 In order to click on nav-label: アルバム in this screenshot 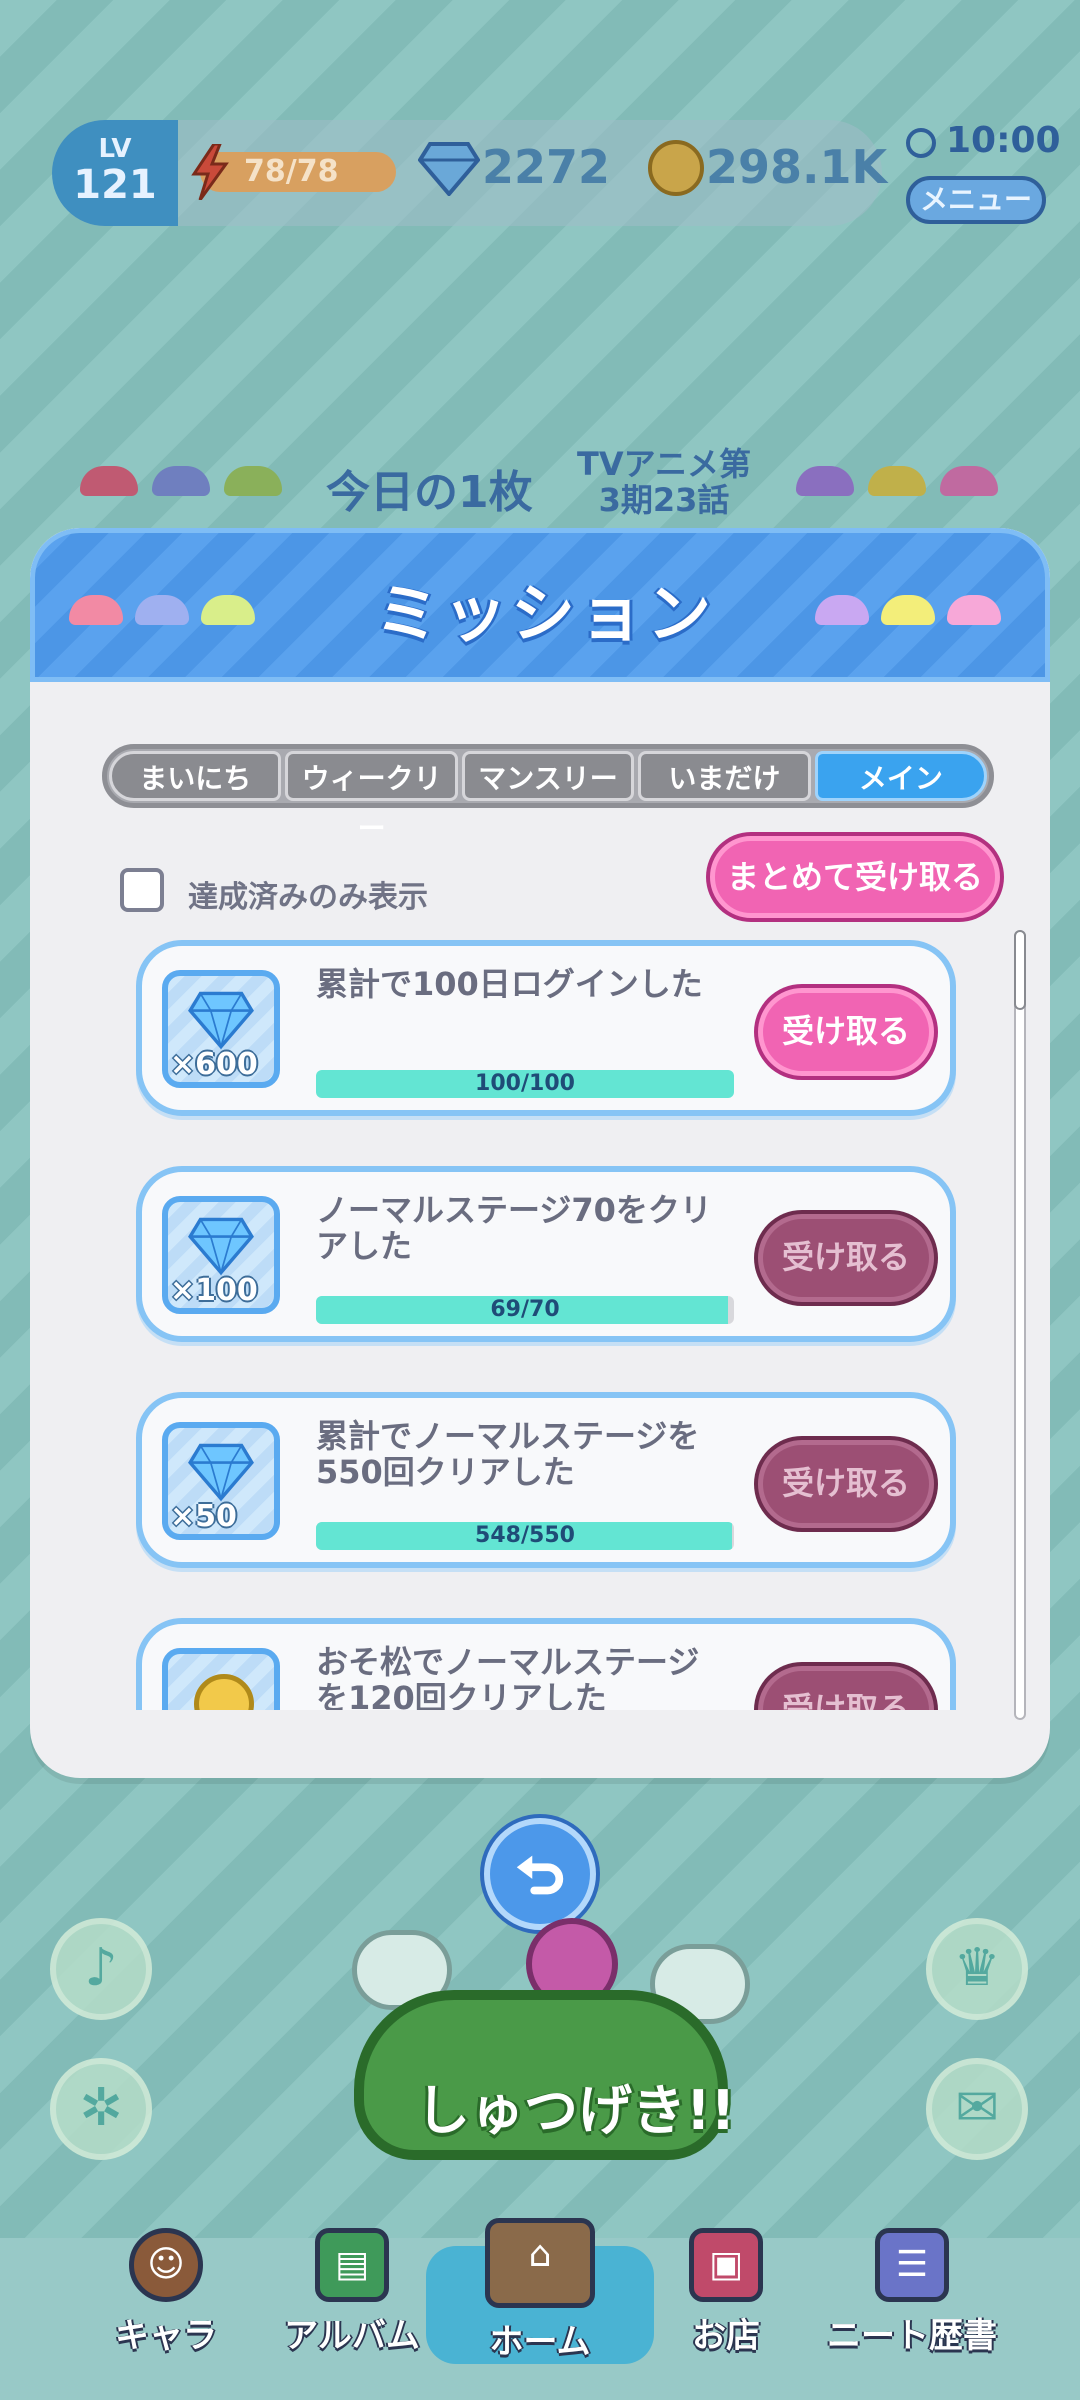, I will do `click(352, 2336)`.